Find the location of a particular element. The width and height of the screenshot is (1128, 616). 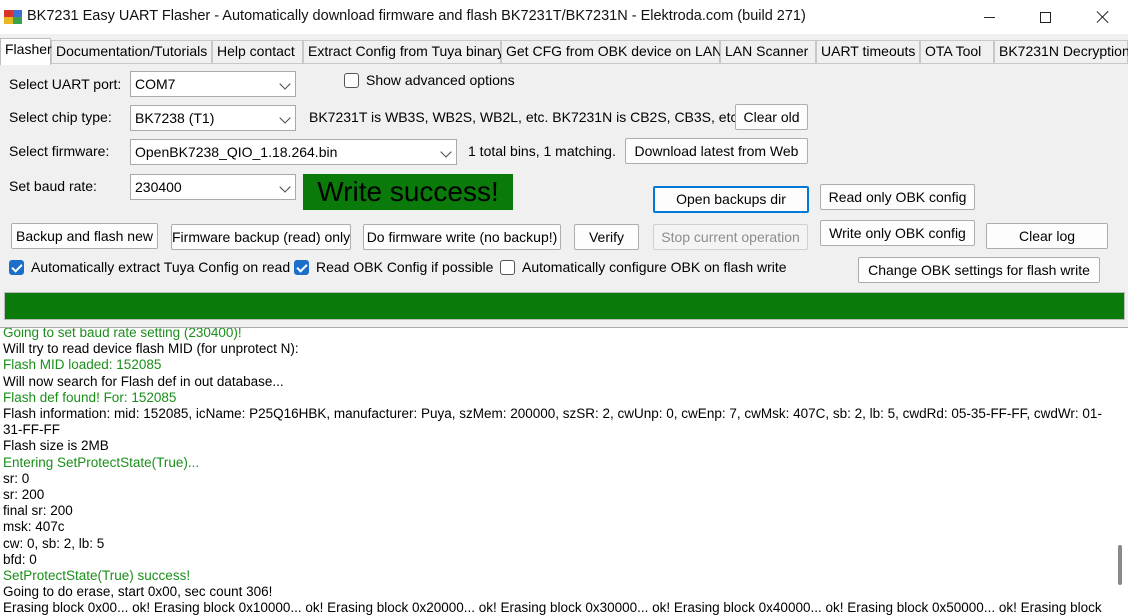

stop-operation-button: Stop current operation is located at coordinates (730, 237).